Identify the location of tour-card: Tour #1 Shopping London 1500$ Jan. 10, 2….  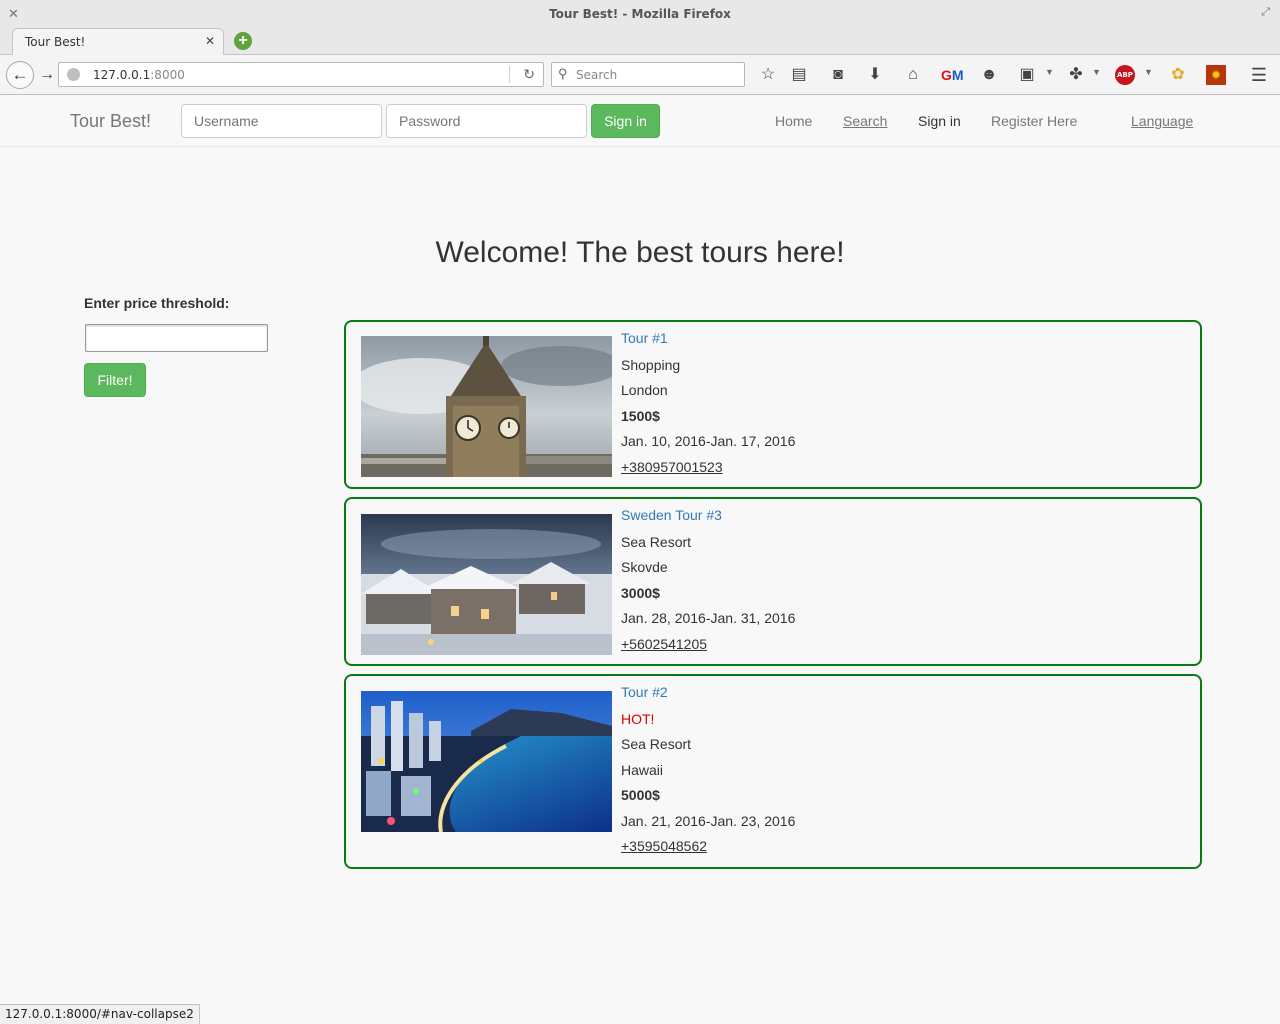
(773, 404).